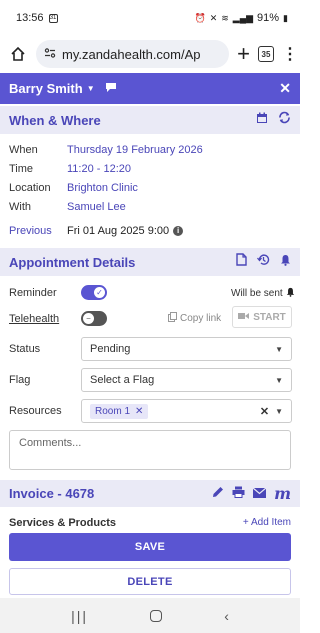 The width and height of the screenshot is (320, 633). What do you see at coordinates (186, 349) in the screenshot?
I see `status-select: Pending ▼` at bounding box center [186, 349].